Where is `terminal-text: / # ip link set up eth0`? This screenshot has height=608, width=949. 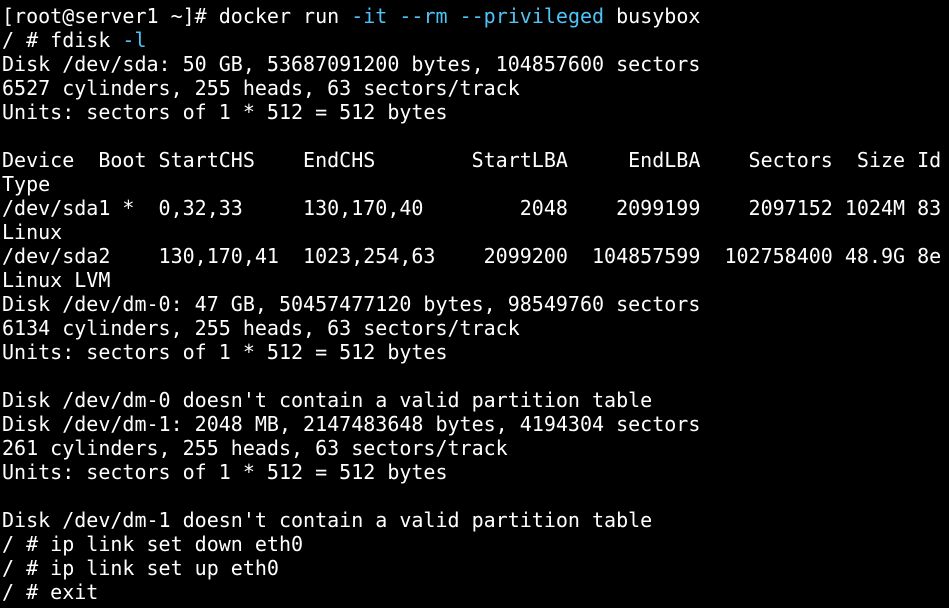 terminal-text: / # ip link set up eth0 is located at coordinates (140, 568).